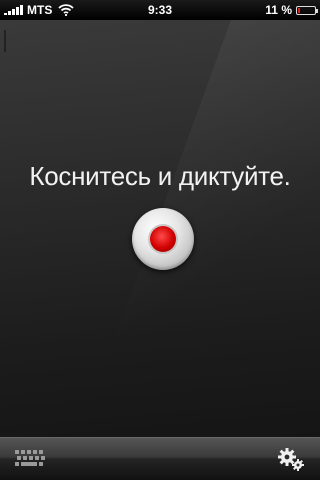 This screenshot has height=480, width=320. What do you see at coordinates (31, 459) in the screenshot?
I see `keyboard-icon` at bounding box center [31, 459].